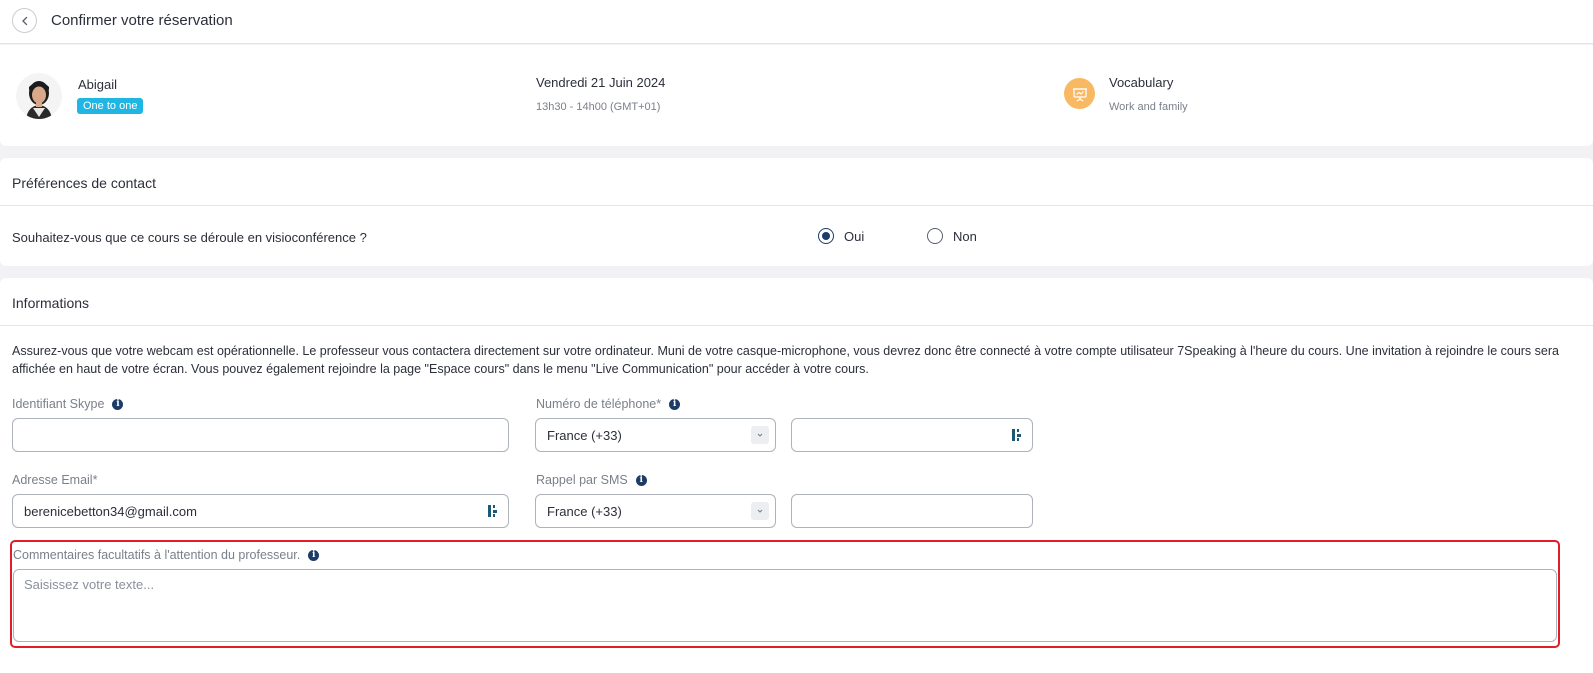 This screenshot has width=1593, height=673. Describe the element at coordinates (1148, 107) in the screenshot. I see `topic-subtitle: Work and family` at that location.